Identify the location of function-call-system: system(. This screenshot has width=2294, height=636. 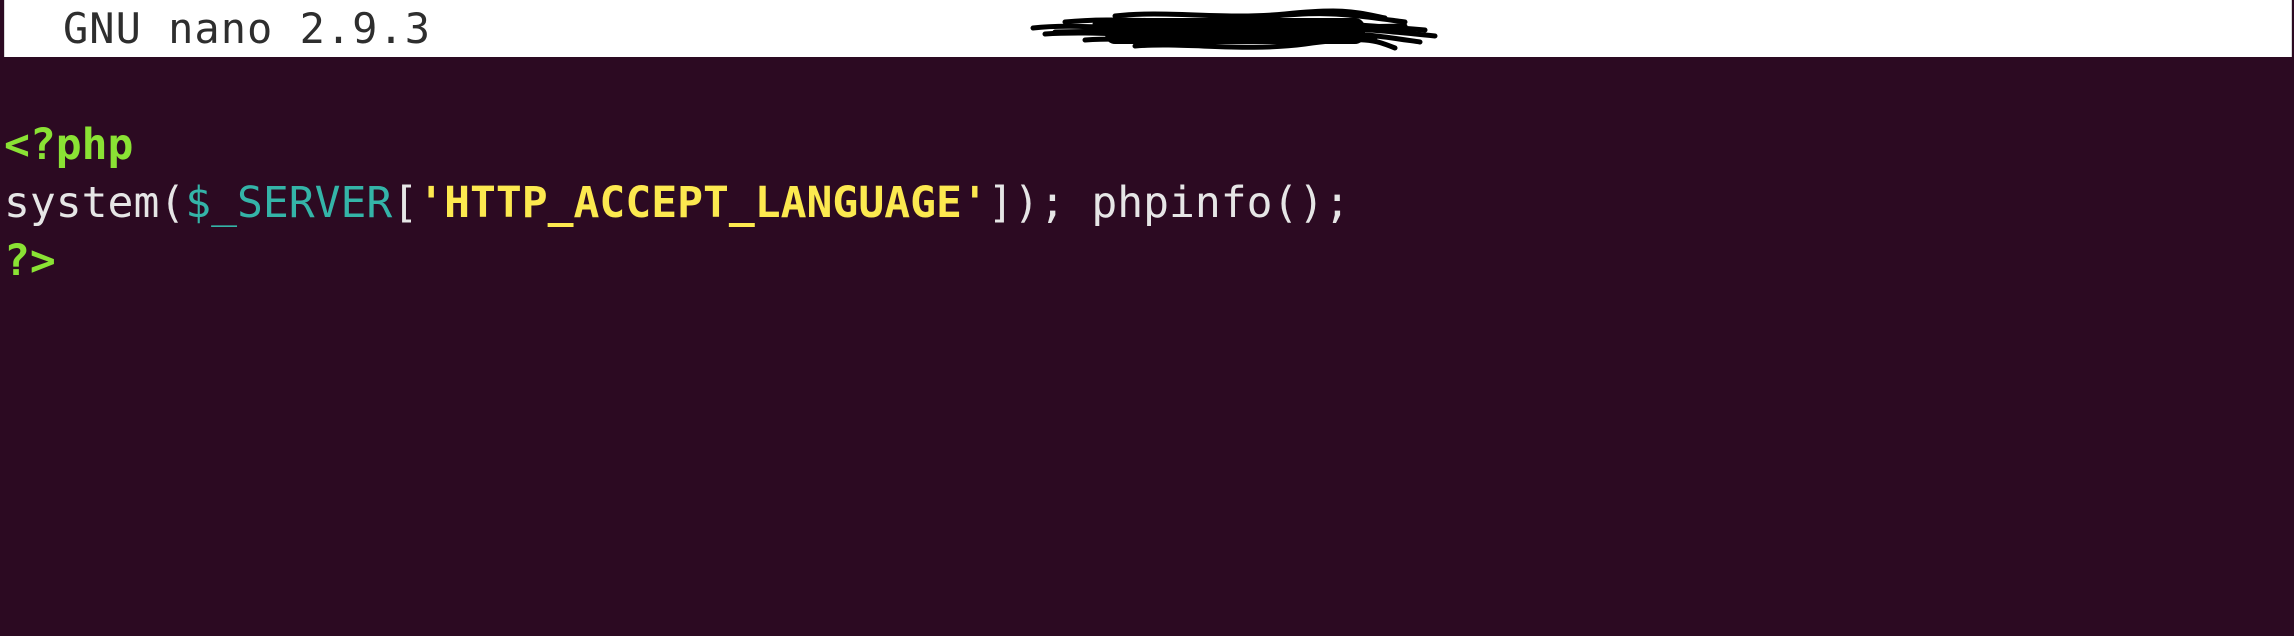
(95, 203).